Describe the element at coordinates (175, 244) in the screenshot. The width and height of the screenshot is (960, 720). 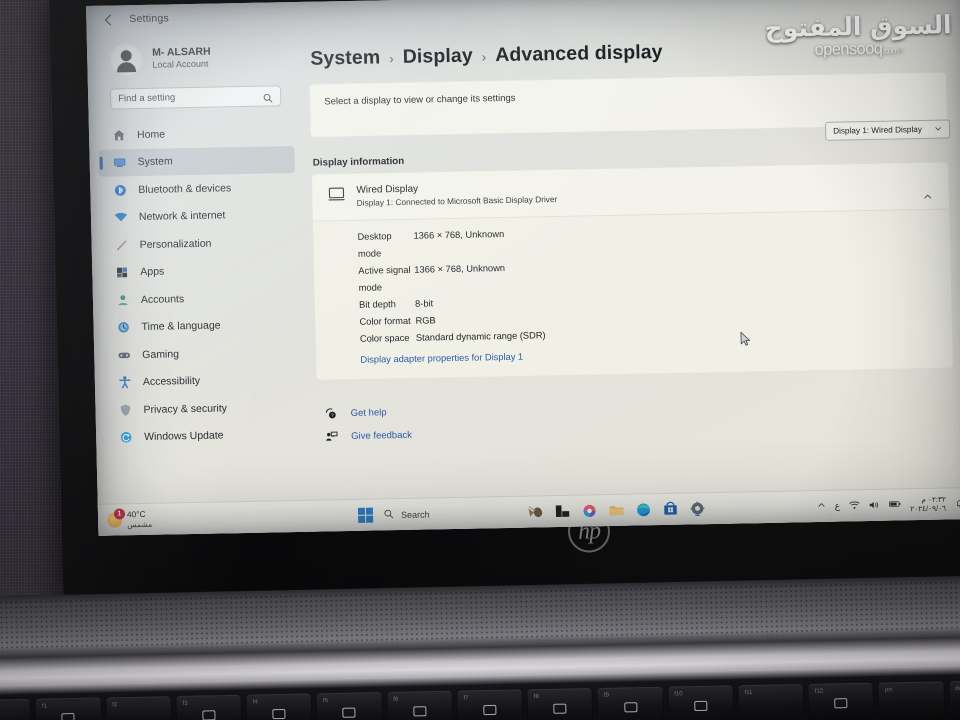
I see `sidebar-item-label: Personalization` at that location.